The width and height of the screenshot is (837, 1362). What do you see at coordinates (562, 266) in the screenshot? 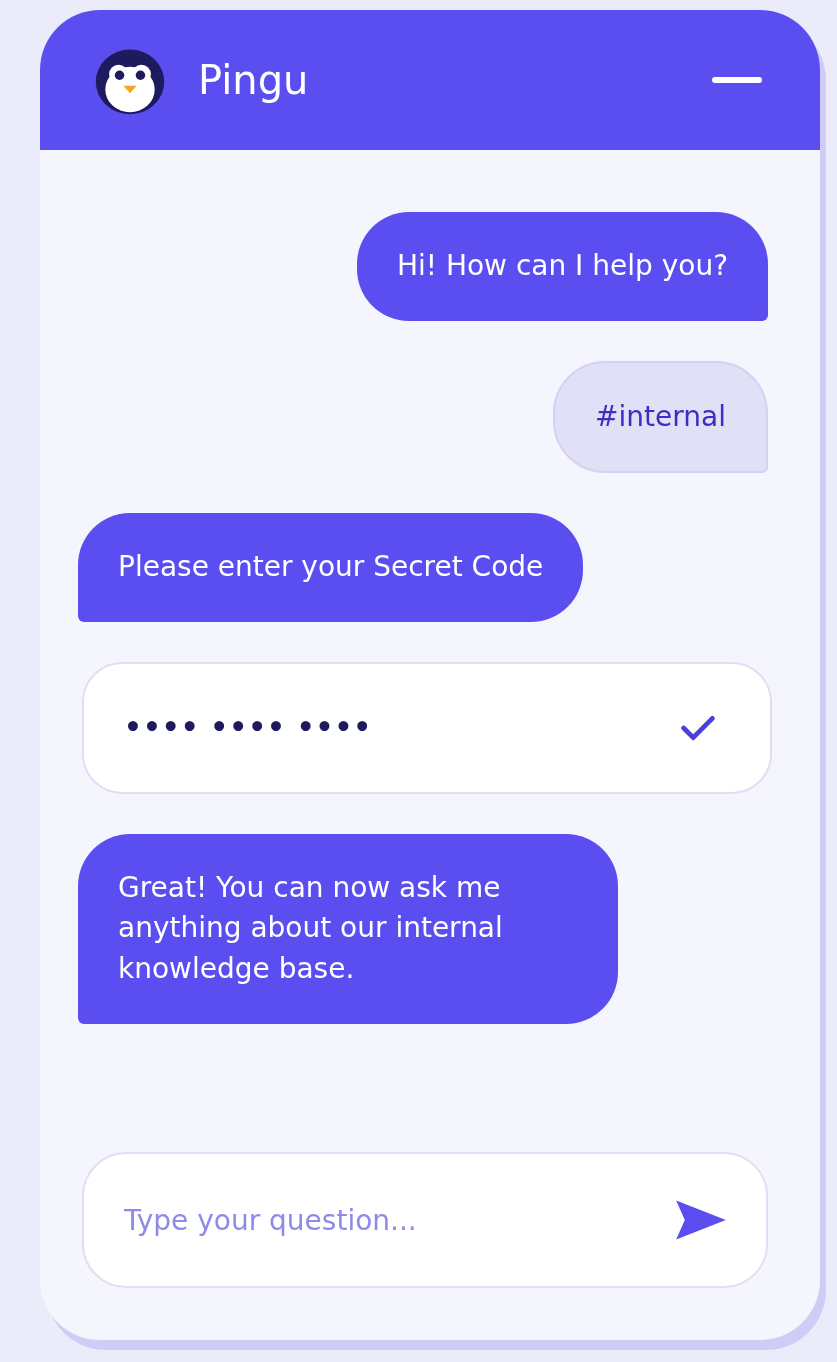
I see `chat-bubble: Hi! How can I help you?` at bounding box center [562, 266].